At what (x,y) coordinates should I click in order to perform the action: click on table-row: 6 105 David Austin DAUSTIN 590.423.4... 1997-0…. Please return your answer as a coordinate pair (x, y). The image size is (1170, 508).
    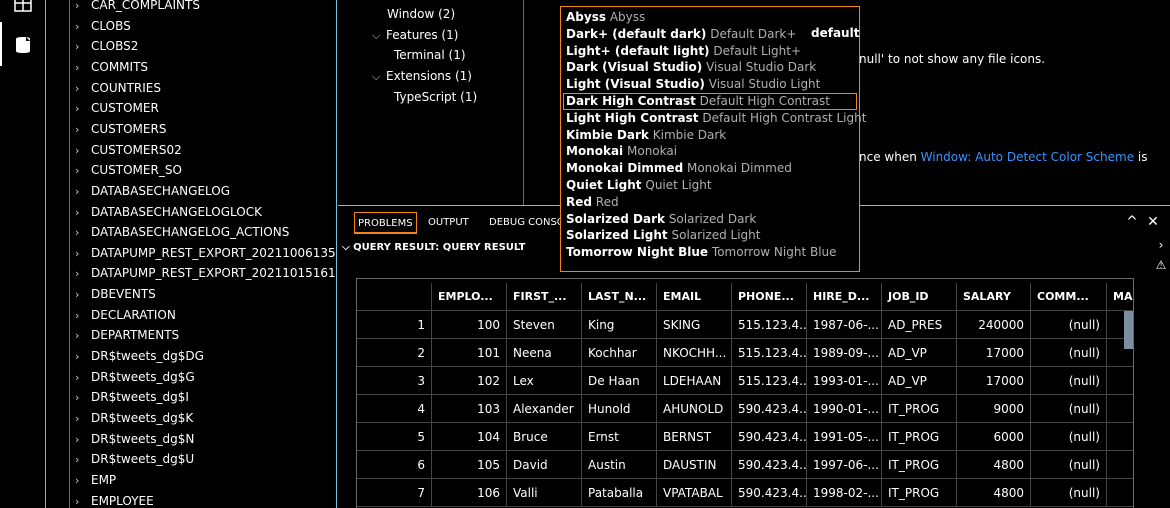
    Looking at the image, I should click on (745, 465).